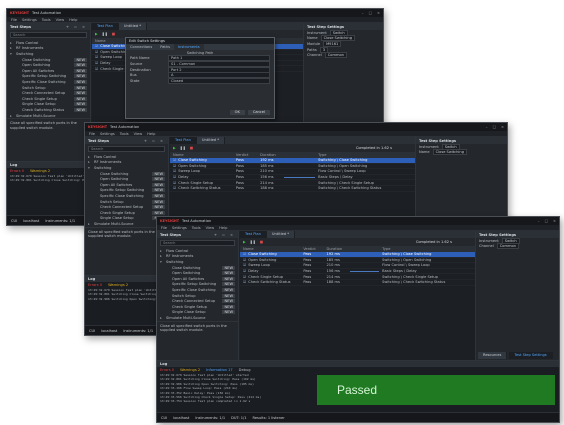  I want to click on tab-instruments: Instruments, so click(189, 47).